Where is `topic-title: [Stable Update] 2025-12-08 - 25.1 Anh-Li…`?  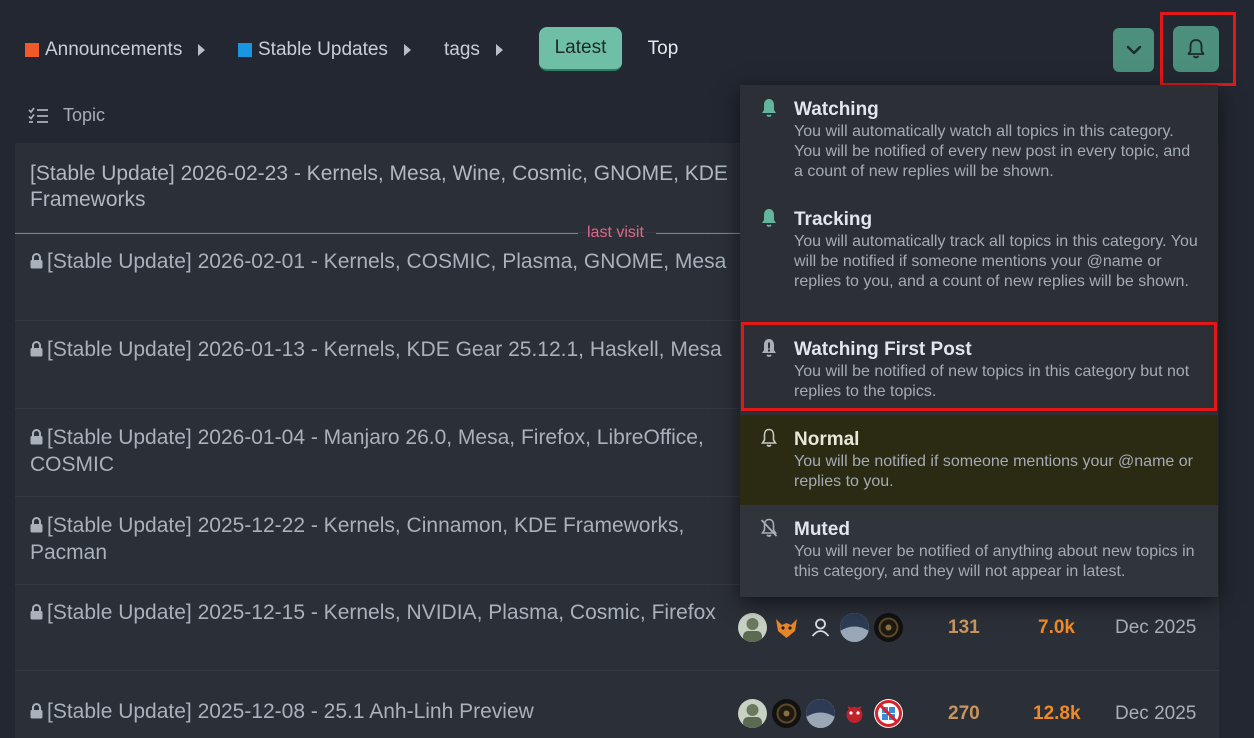
topic-title: [Stable Update] 2025-12-08 - 25.1 Anh-Li… is located at coordinates (380, 712).